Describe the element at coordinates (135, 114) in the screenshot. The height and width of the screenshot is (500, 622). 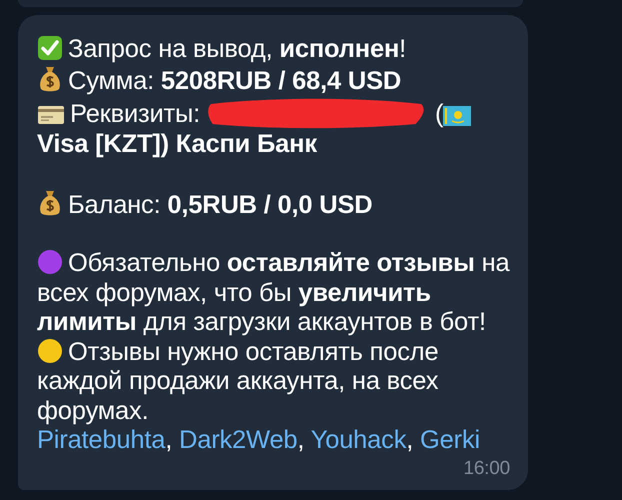
I see `requisites-label: Реквизиты:` at that location.